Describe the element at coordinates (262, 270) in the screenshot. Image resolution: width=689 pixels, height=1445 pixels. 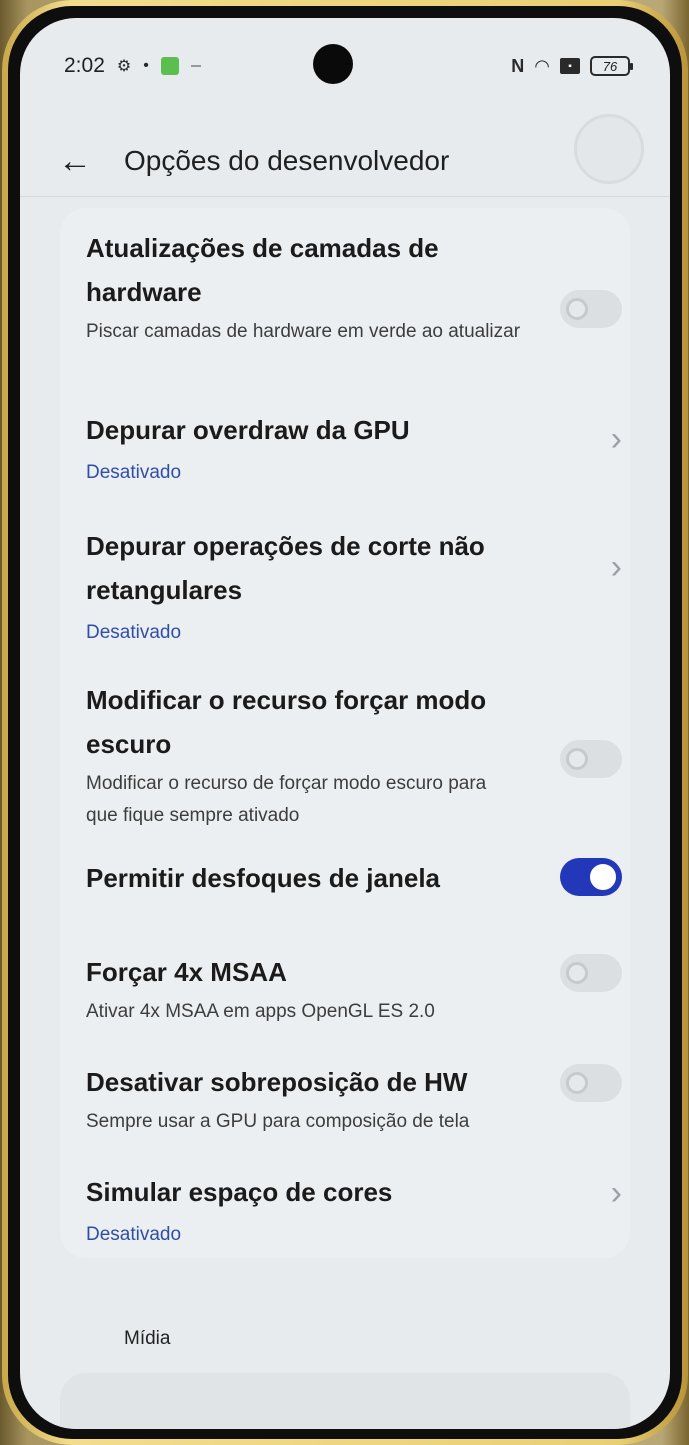
I see `setting-title: Atualizações de camadas de hardware` at that location.